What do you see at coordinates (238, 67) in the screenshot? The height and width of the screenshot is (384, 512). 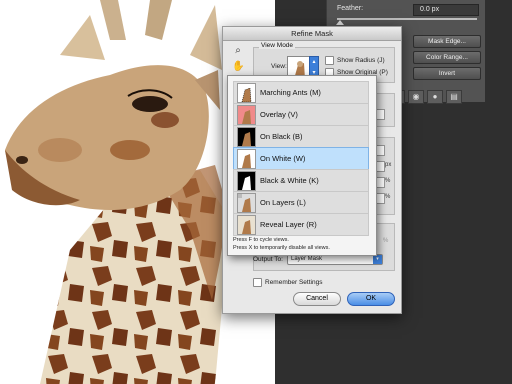 I see `hand-icon: ✋` at bounding box center [238, 67].